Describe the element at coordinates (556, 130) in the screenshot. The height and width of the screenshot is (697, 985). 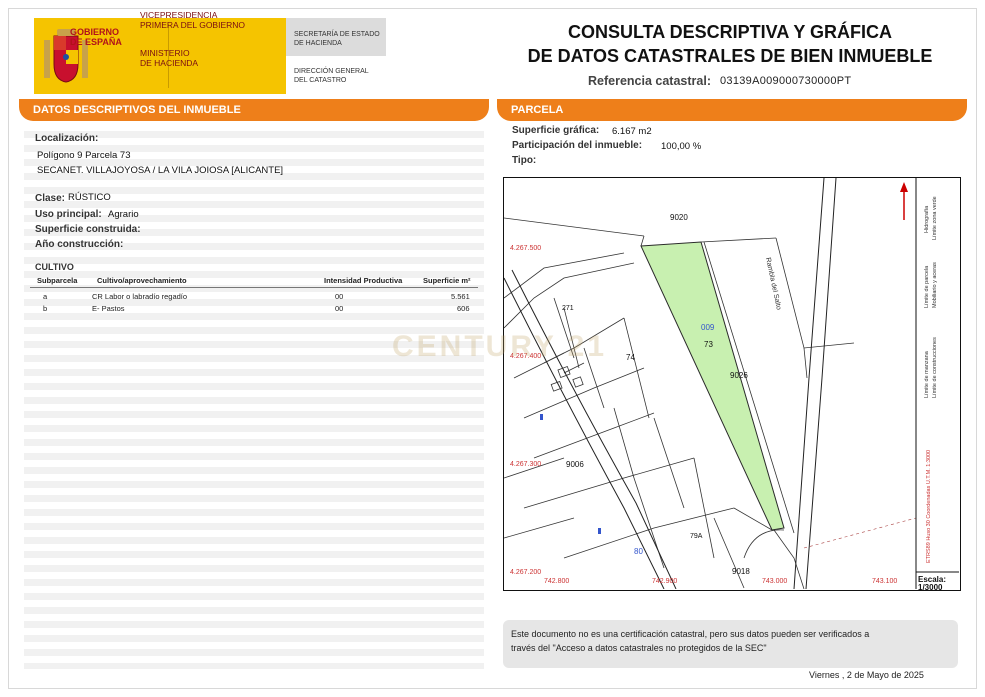
I see `superficie-grafica-label: Superficie gráfica:` at that location.